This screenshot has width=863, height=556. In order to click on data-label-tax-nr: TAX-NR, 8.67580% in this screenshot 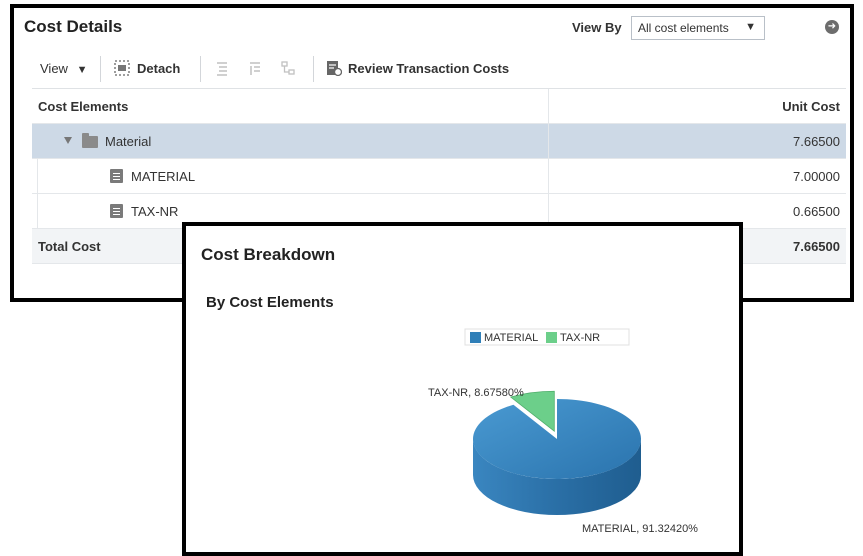, I will do `click(476, 393)`.